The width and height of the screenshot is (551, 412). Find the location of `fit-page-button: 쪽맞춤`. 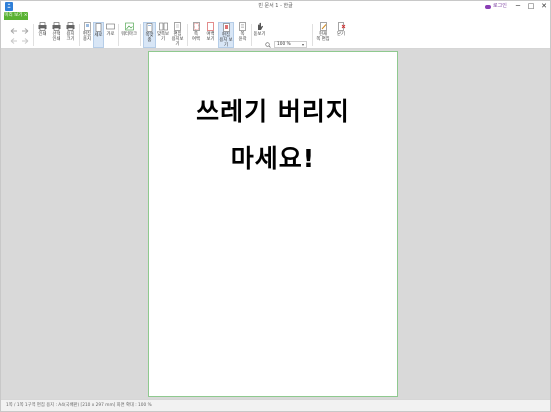

fit-page-button: 쪽맞춤 is located at coordinates (149, 35).